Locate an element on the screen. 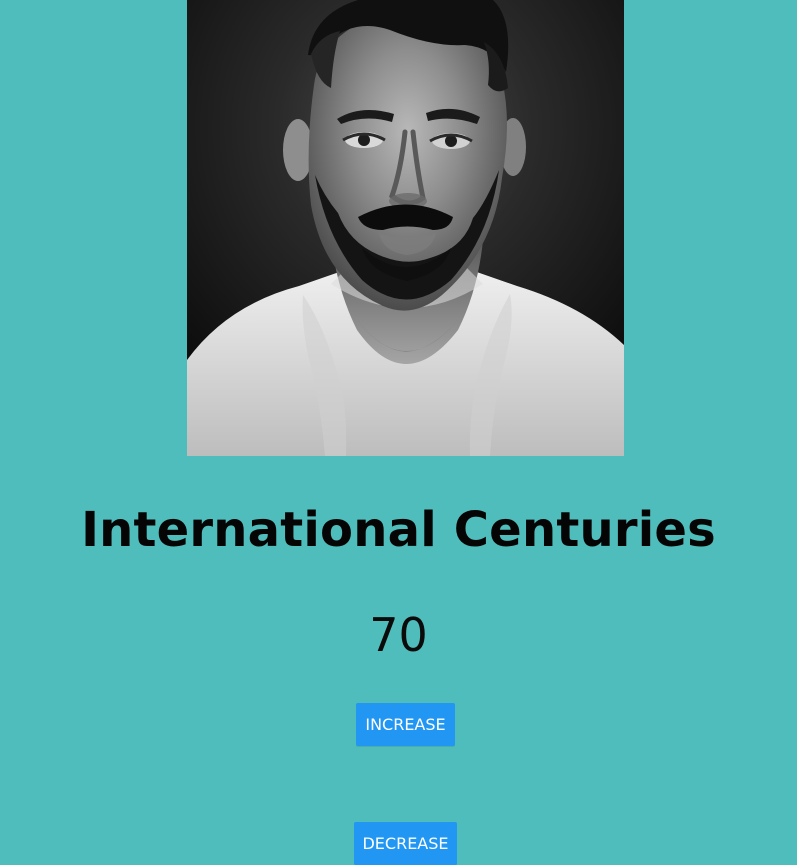  centuries-count: 70 is located at coordinates (398, 635).